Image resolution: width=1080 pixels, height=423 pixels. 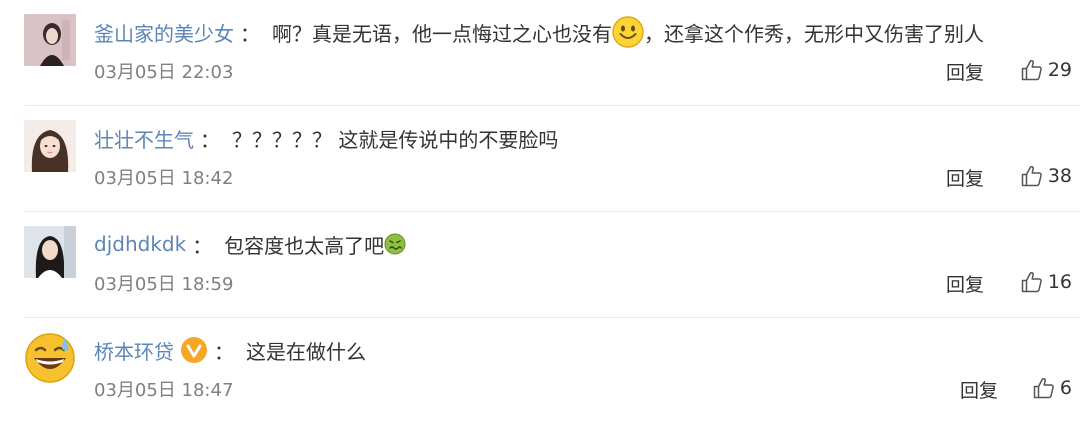 I want to click on comment-text: 啊？真是无语，他一点悔过之心也没有, so click(x=442, y=33).